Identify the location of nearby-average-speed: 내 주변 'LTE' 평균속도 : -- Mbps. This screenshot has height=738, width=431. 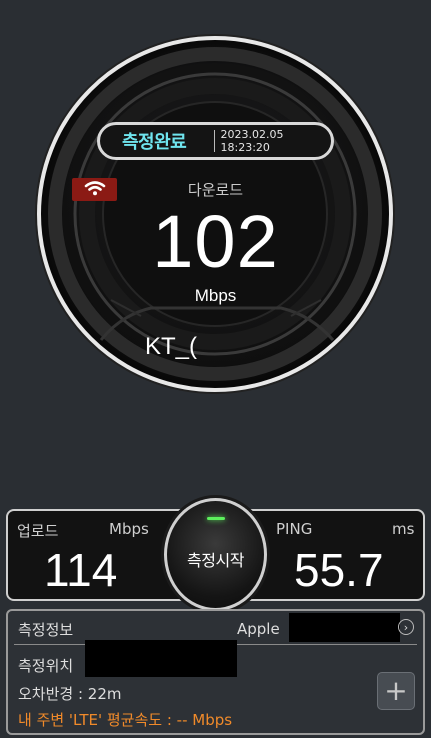
(125, 720).